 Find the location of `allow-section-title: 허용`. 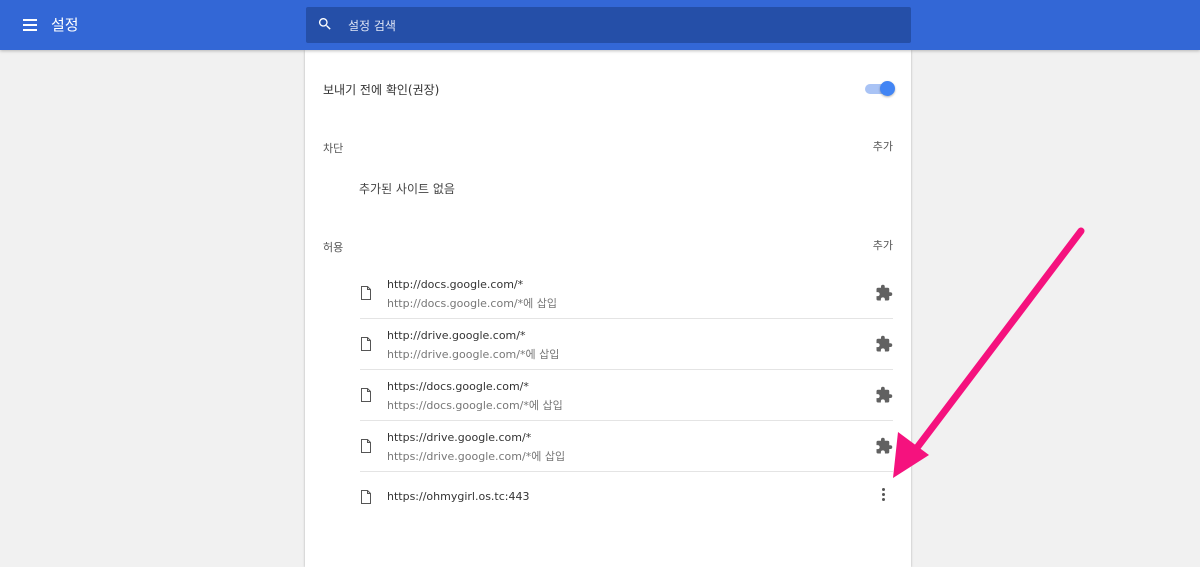

allow-section-title: 허용 is located at coordinates (333, 247).